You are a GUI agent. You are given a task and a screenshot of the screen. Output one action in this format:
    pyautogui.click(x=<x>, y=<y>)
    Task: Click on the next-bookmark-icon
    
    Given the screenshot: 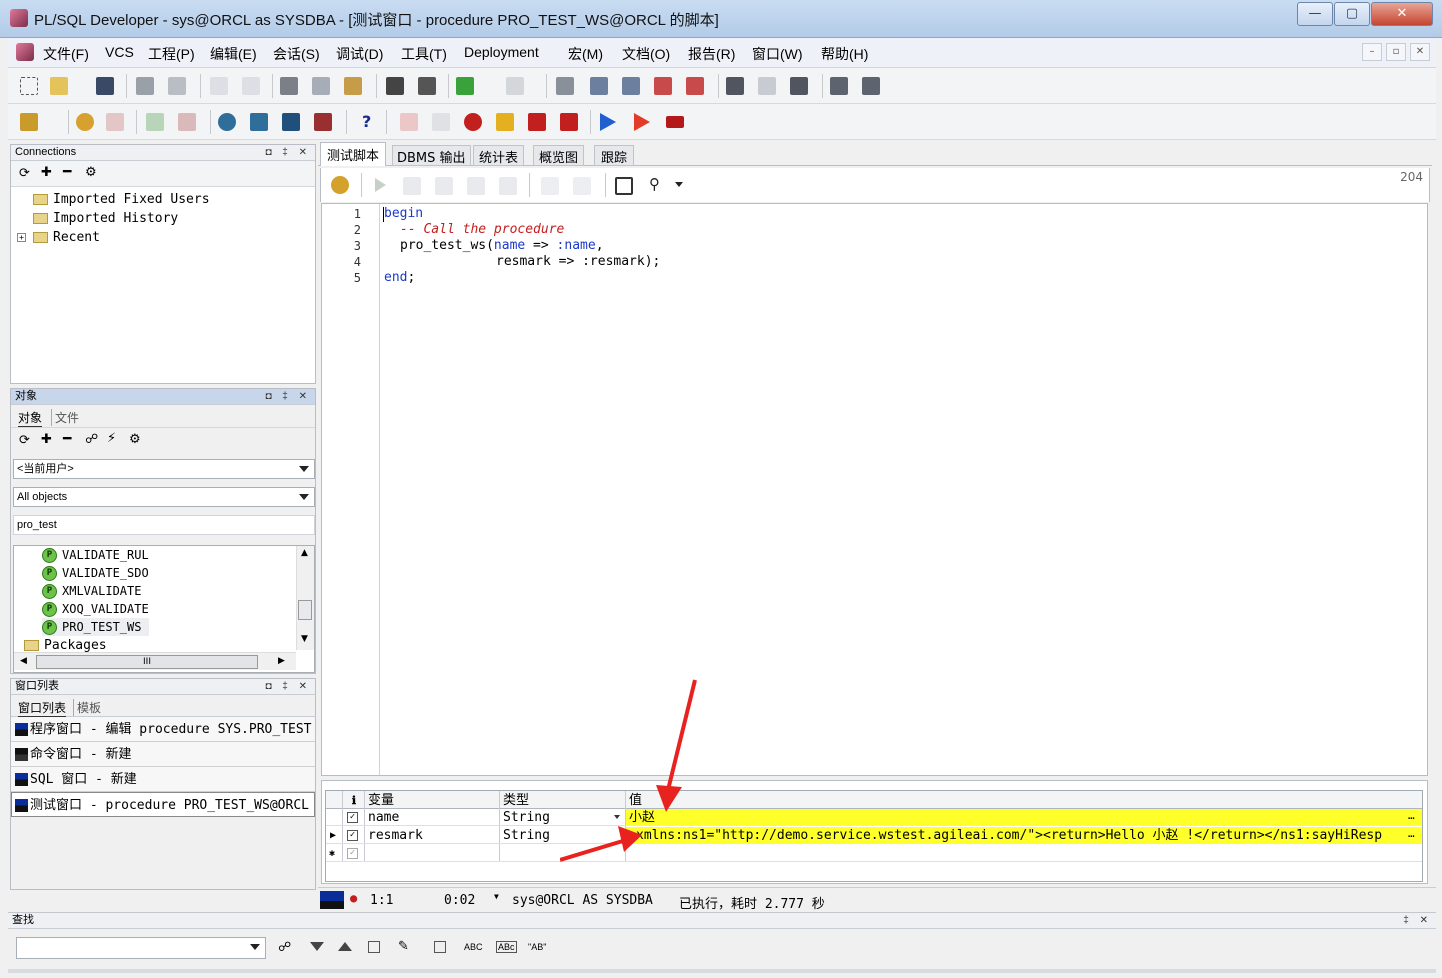 What is the action you would take?
    pyautogui.click(x=767, y=86)
    